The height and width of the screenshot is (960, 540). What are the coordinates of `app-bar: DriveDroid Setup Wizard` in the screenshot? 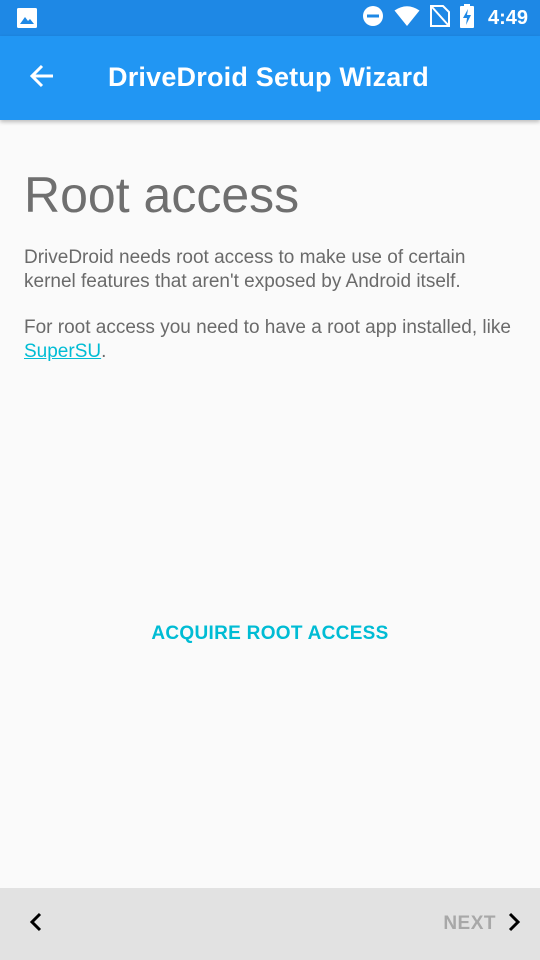 It's located at (270, 78).